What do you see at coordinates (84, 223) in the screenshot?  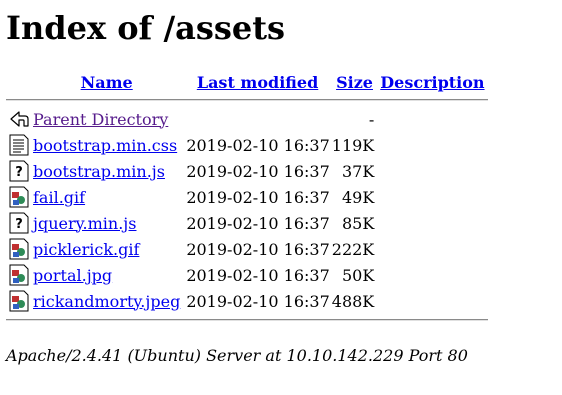 I see `file-link: jquery.min.js` at bounding box center [84, 223].